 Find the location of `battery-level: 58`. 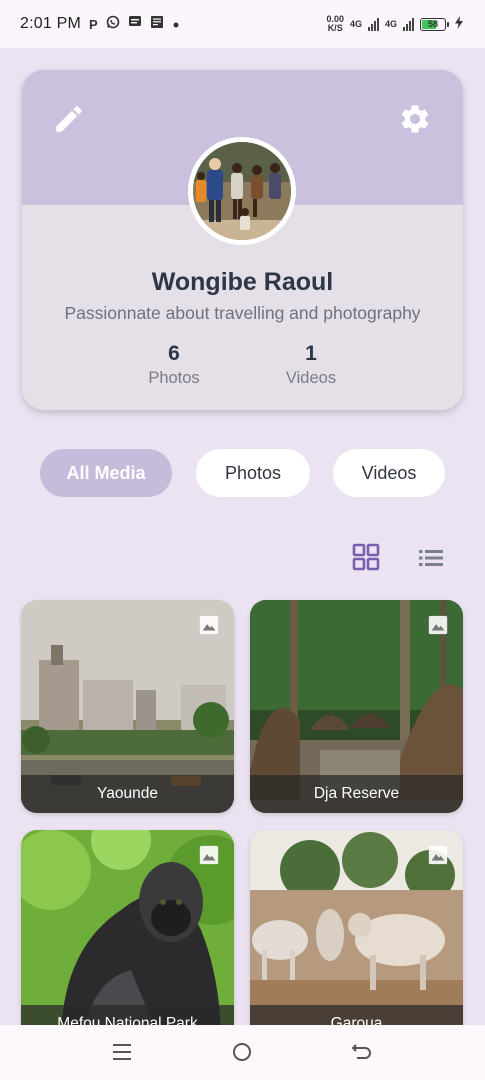

battery-level: 58 is located at coordinates (432, 24).